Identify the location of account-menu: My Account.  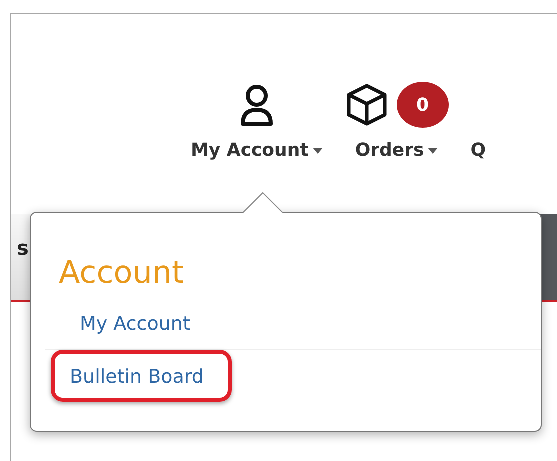
(257, 150).